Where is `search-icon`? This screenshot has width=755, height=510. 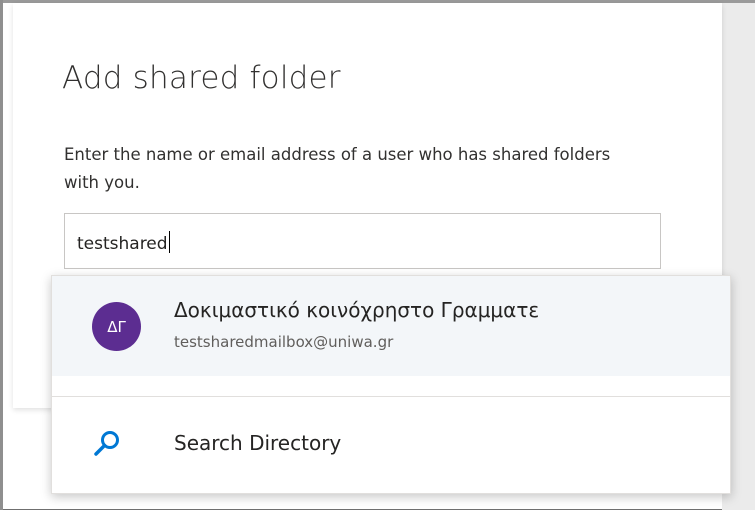 search-icon is located at coordinates (106, 443).